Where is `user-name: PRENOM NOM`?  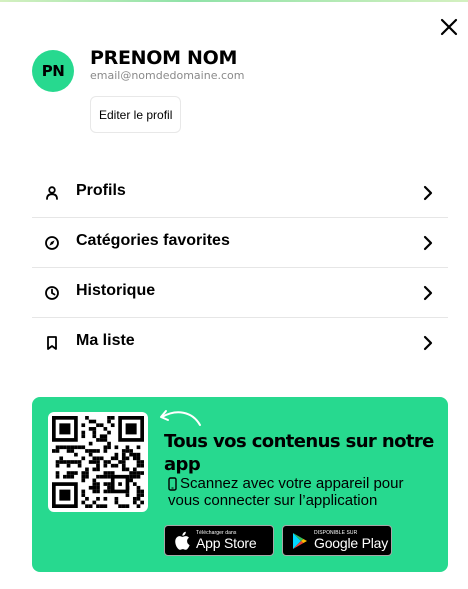
user-name: PRENOM NOM is located at coordinates (164, 58).